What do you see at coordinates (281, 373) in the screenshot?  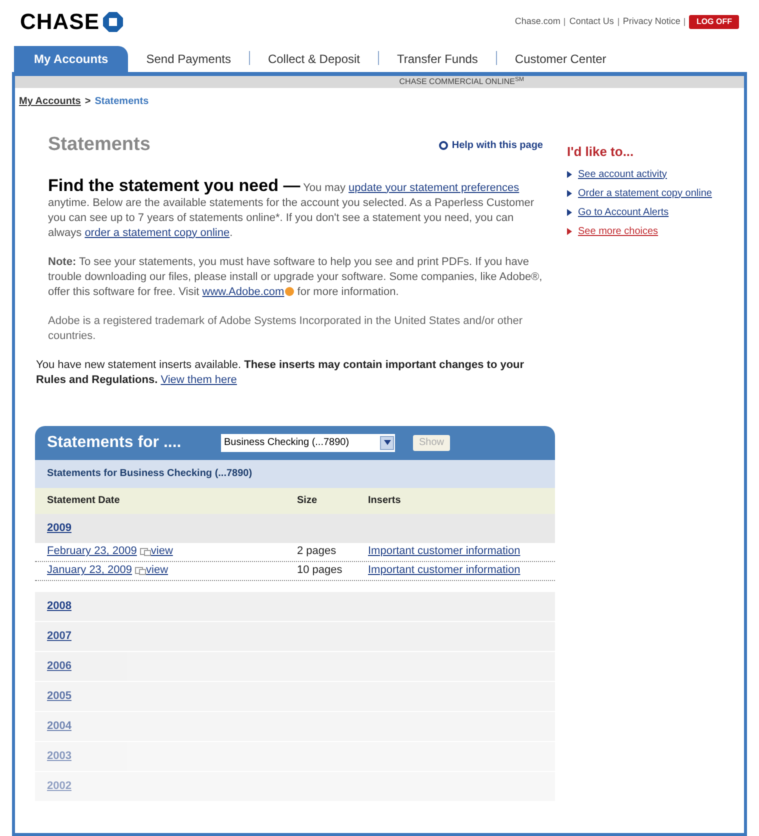 I see `inserts-notice: You have new statement inserts available. These inserts may contain important changes to your Rules and Regulations. View them here` at bounding box center [281, 373].